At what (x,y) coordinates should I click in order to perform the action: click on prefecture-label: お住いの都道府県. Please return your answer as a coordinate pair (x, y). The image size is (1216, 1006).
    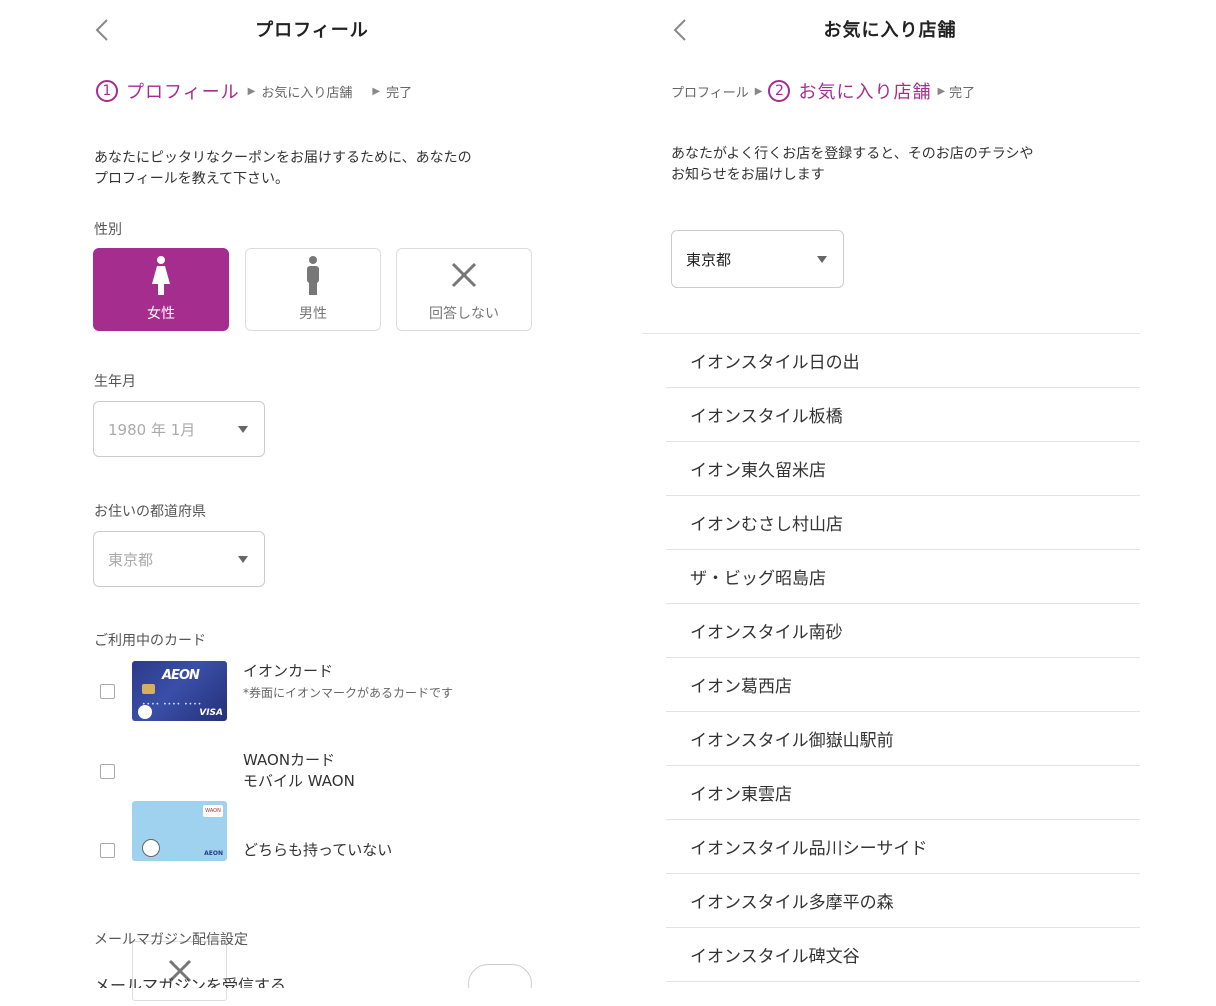
    Looking at the image, I should click on (150, 512).